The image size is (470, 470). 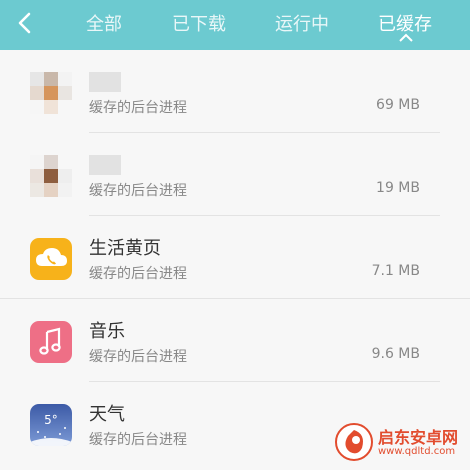 I want to click on back-arrow-icon, so click(x=26, y=23).